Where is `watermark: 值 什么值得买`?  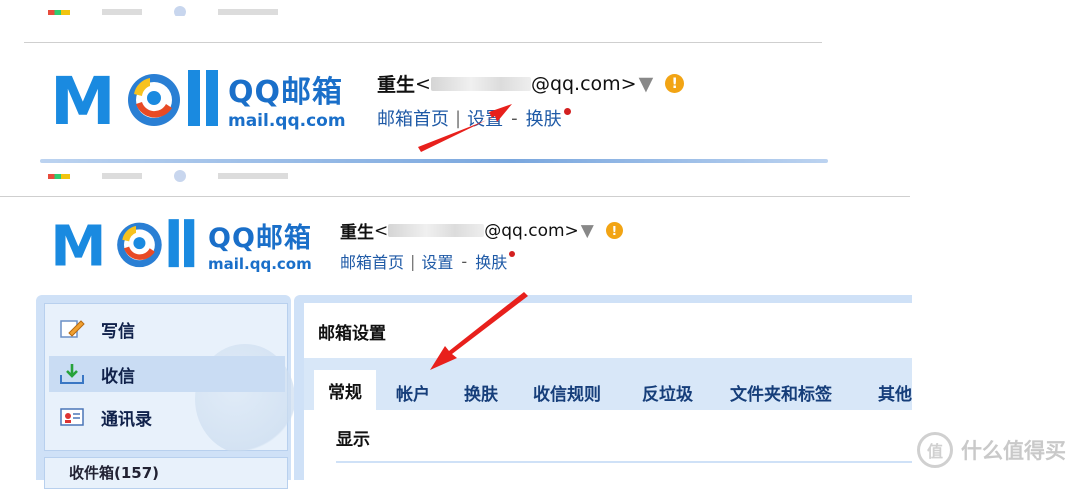
watermark: 值 什么值得买 is located at coordinates (991, 450).